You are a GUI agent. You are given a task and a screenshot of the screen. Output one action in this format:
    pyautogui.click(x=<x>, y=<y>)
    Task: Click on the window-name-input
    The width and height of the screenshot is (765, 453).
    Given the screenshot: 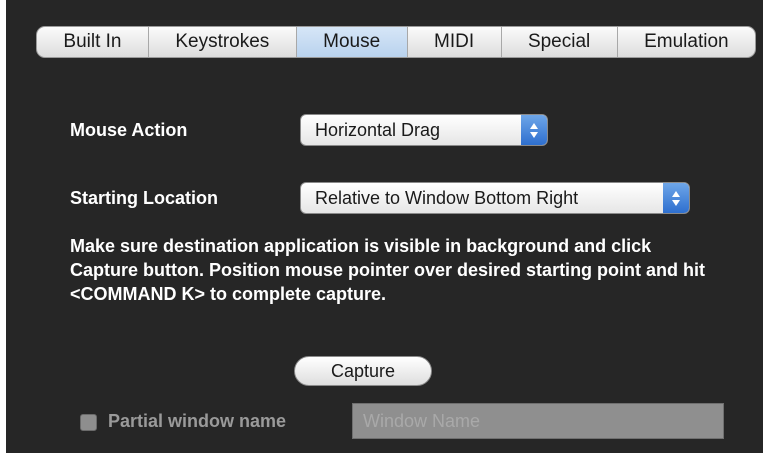 What is the action you would take?
    pyautogui.click(x=538, y=421)
    